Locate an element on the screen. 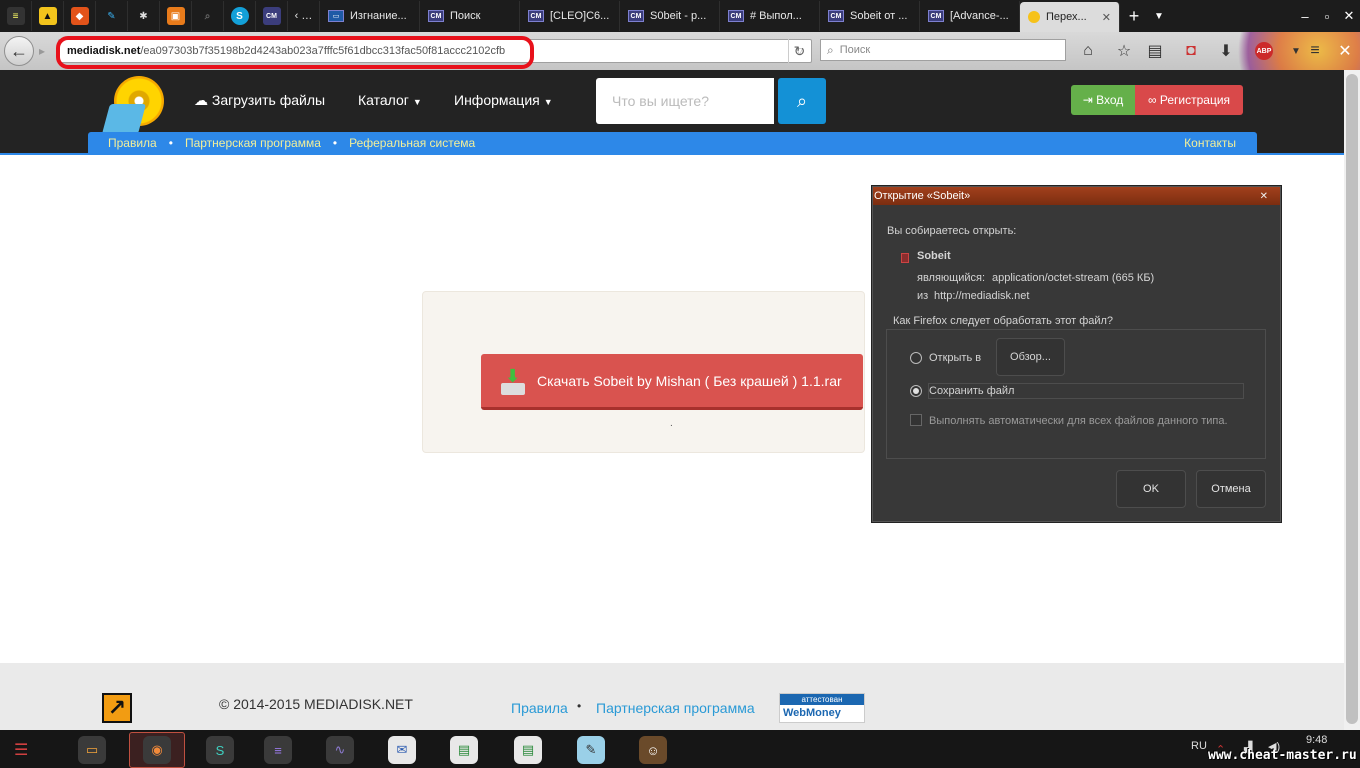 The image size is (1360, 768). pinned-tab: ▣ is located at coordinates (176, 16).